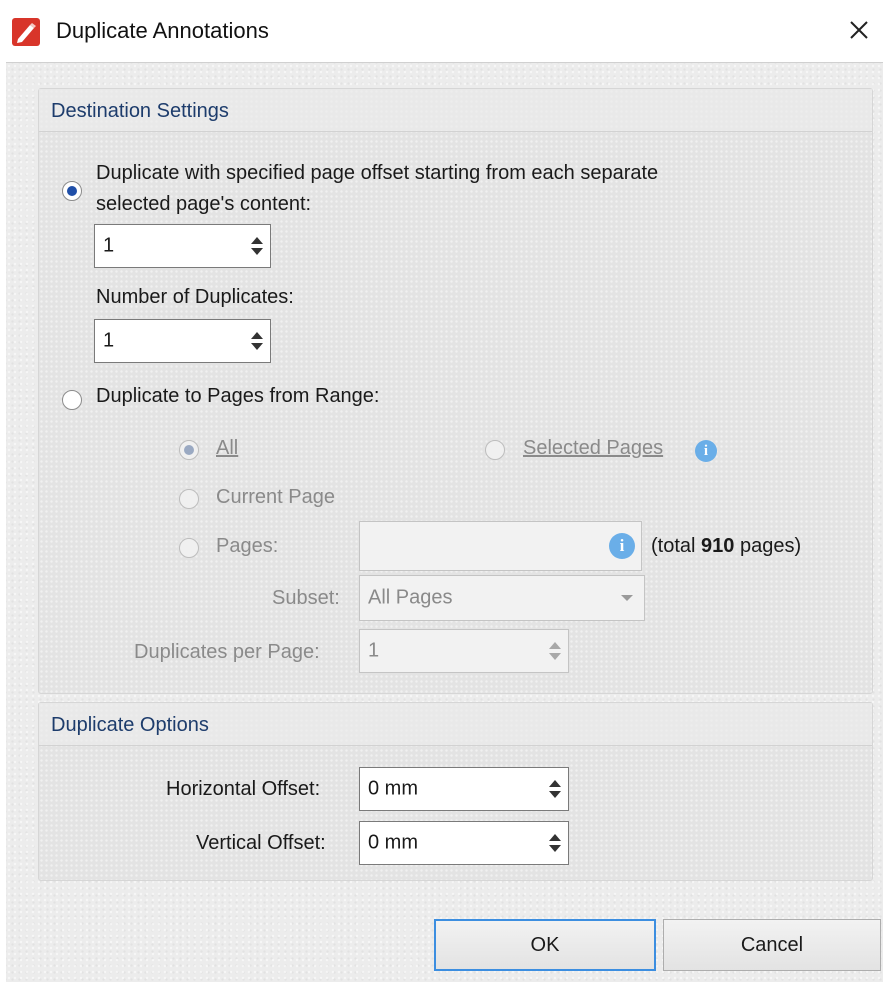  Describe the element at coordinates (247, 546) in the screenshot. I see `pages-label: Pages:` at that location.